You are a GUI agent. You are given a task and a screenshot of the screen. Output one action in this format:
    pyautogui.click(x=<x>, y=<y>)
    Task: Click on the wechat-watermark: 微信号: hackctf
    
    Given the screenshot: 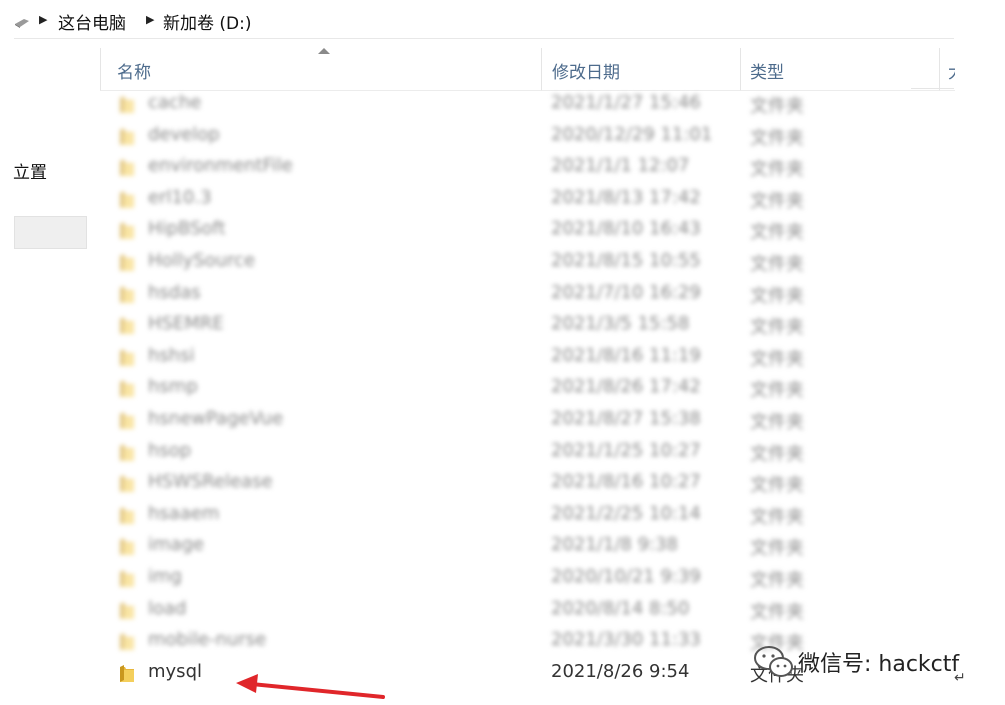 What is the action you would take?
    pyautogui.click(x=867, y=662)
    